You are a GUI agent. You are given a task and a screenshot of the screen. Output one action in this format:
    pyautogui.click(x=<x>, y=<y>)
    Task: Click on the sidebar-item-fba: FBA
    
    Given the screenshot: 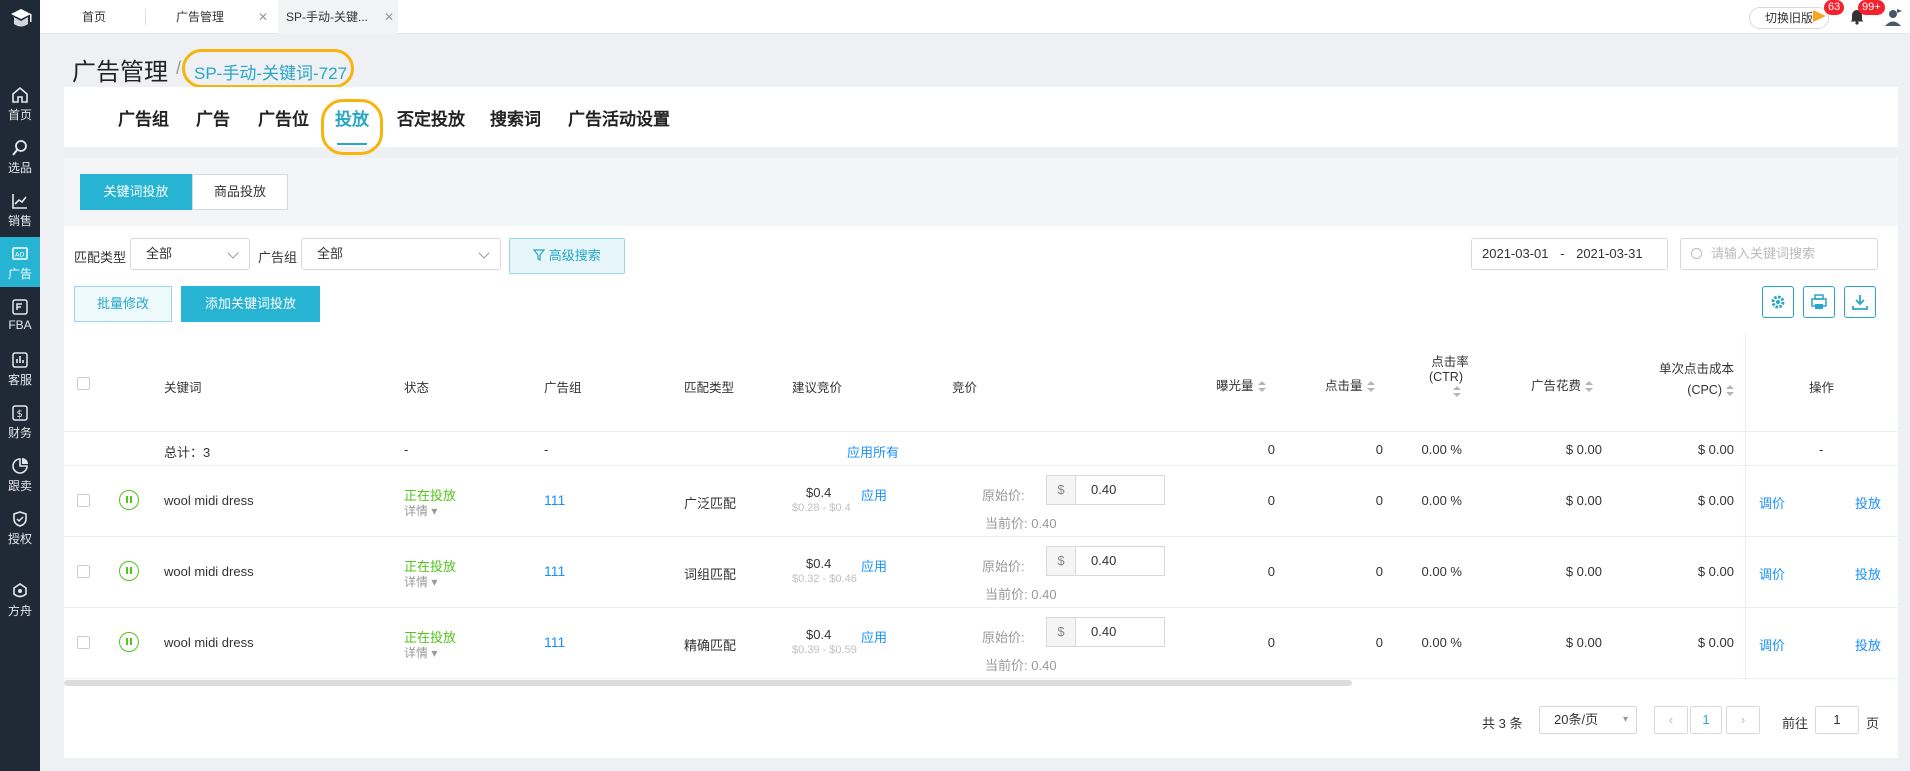 What is the action you would take?
    pyautogui.click(x=20, y=315)
    